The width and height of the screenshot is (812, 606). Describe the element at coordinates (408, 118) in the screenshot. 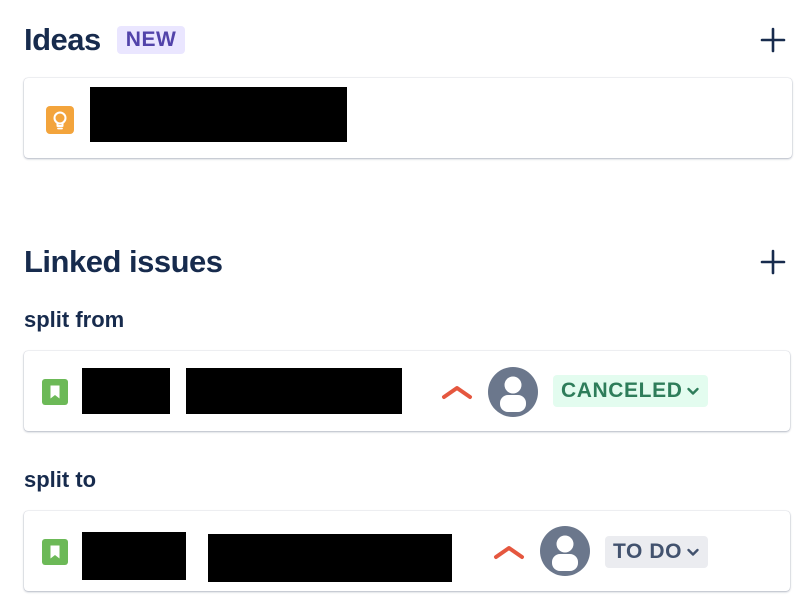

I see `idea-card` at that location.